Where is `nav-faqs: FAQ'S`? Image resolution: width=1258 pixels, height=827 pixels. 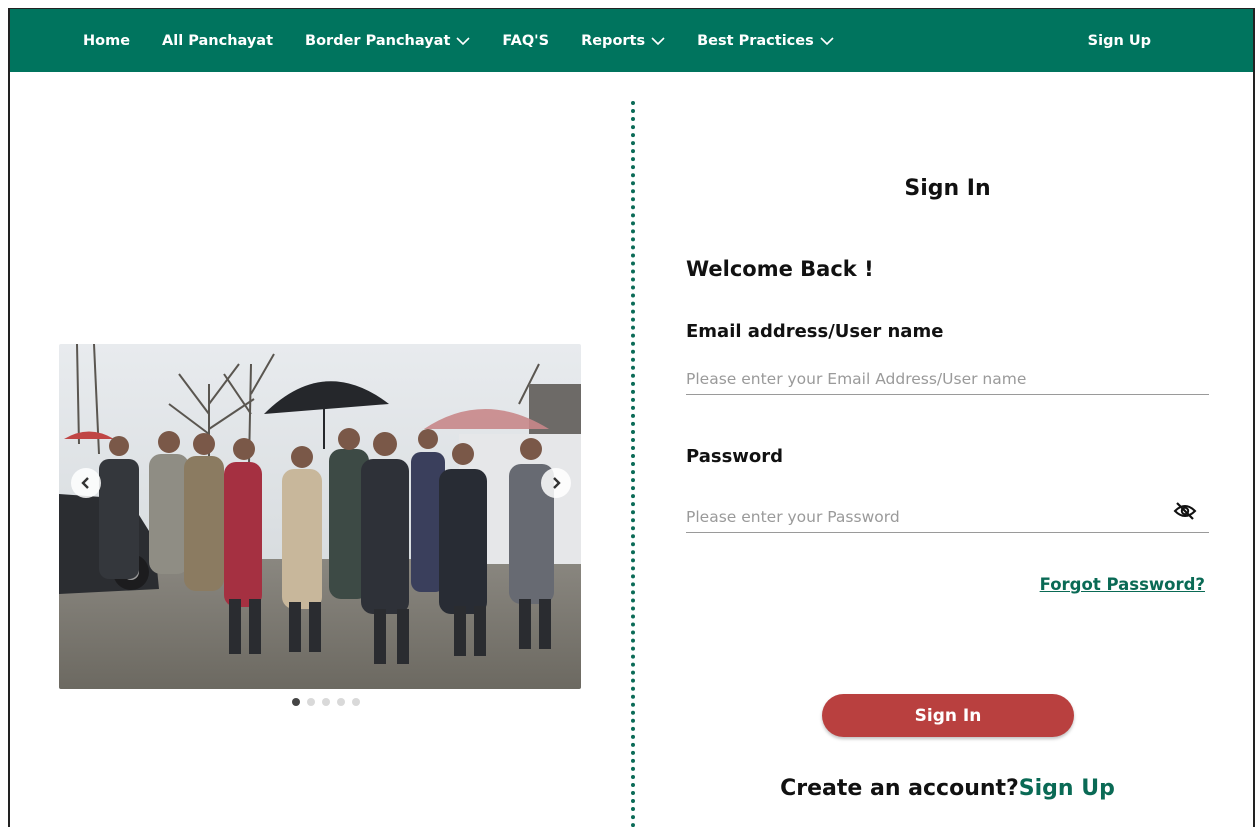 nav-faqs: FAQ'S is located at coordinates (525, 41).